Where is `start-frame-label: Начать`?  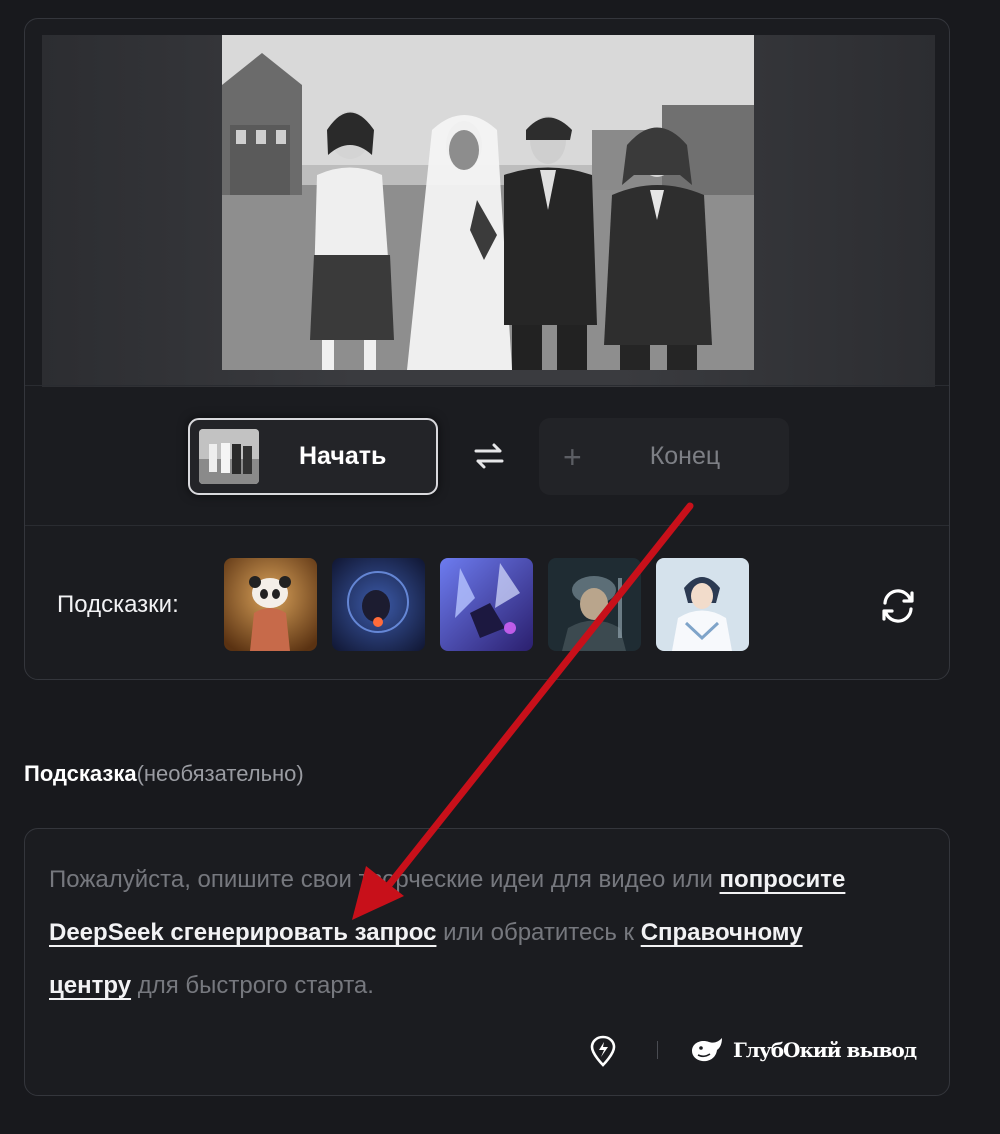 start-frame-label: Начать is located at coordinates (343, 456).